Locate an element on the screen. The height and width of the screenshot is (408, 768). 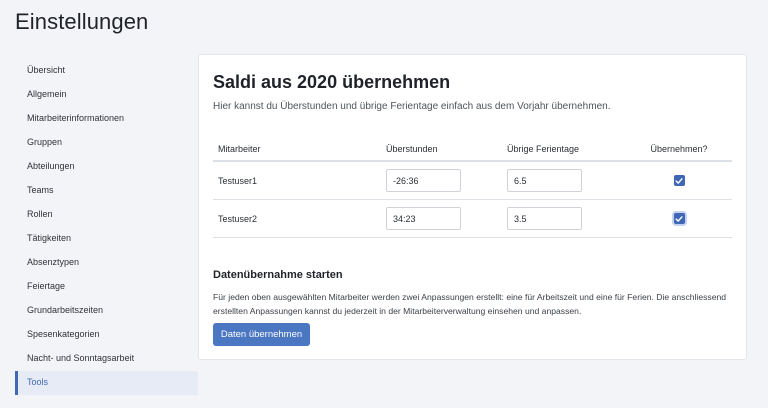
sidebar-item-gruppen: Gruppen is located at coordinates (106, 143).